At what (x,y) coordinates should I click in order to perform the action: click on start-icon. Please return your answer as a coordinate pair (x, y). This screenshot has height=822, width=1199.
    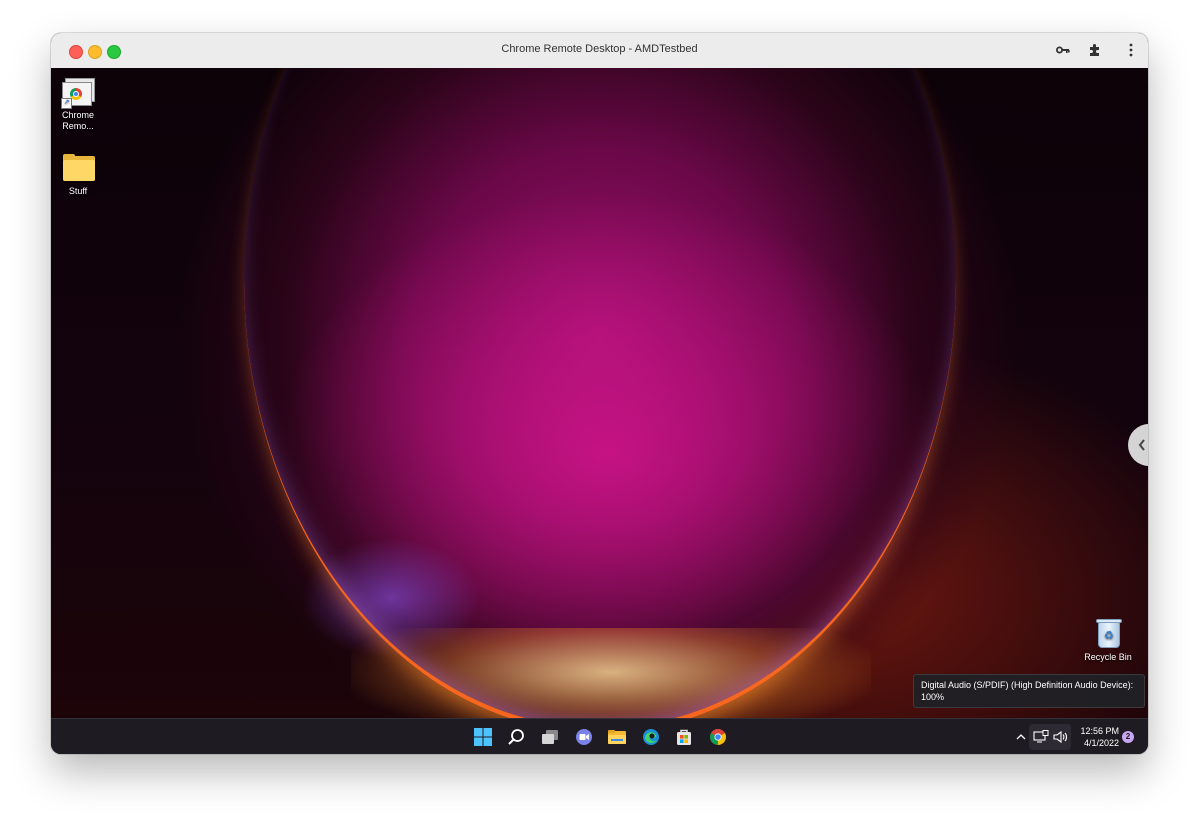
    Looking at the image, I should click on (483, 737).